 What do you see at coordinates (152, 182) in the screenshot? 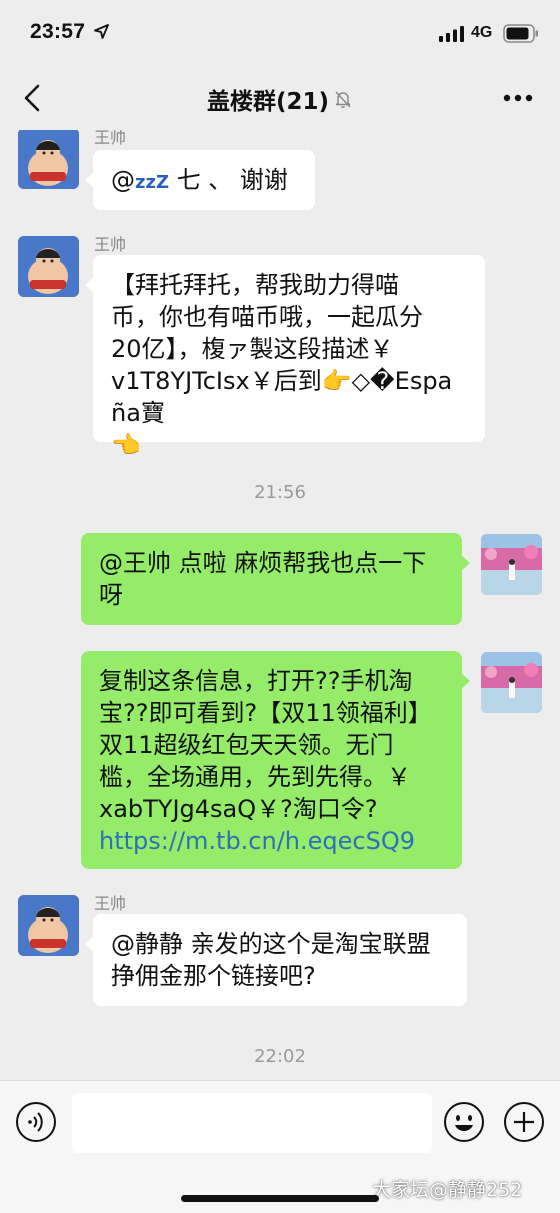
I see `zzz-glyph: zzZ` at bounding box center [152, 182].